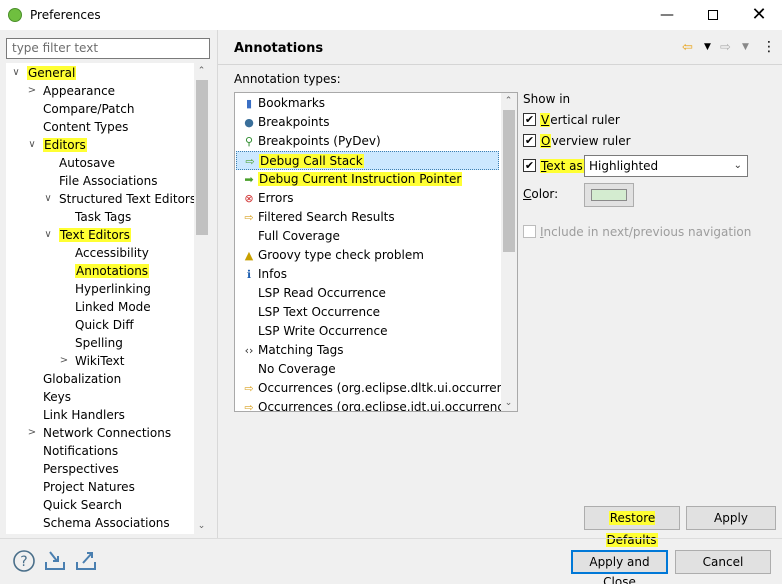  What do you see at coordinates (249, 274) in the screenshot?
I see `info-icon: ℹ` at bounding box center [249, 274].